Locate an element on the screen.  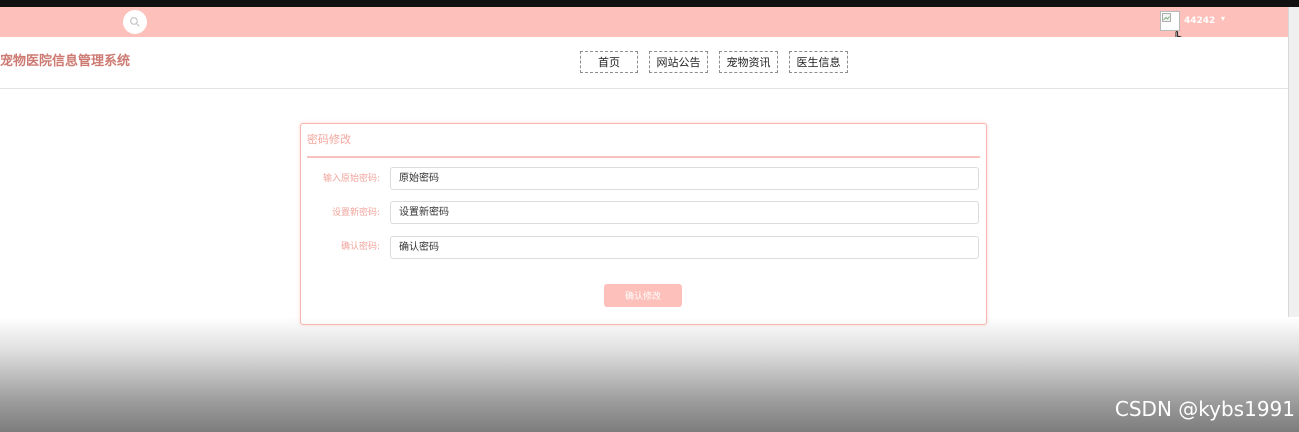
broken-image-icon is located at coordinates (1166, 17).